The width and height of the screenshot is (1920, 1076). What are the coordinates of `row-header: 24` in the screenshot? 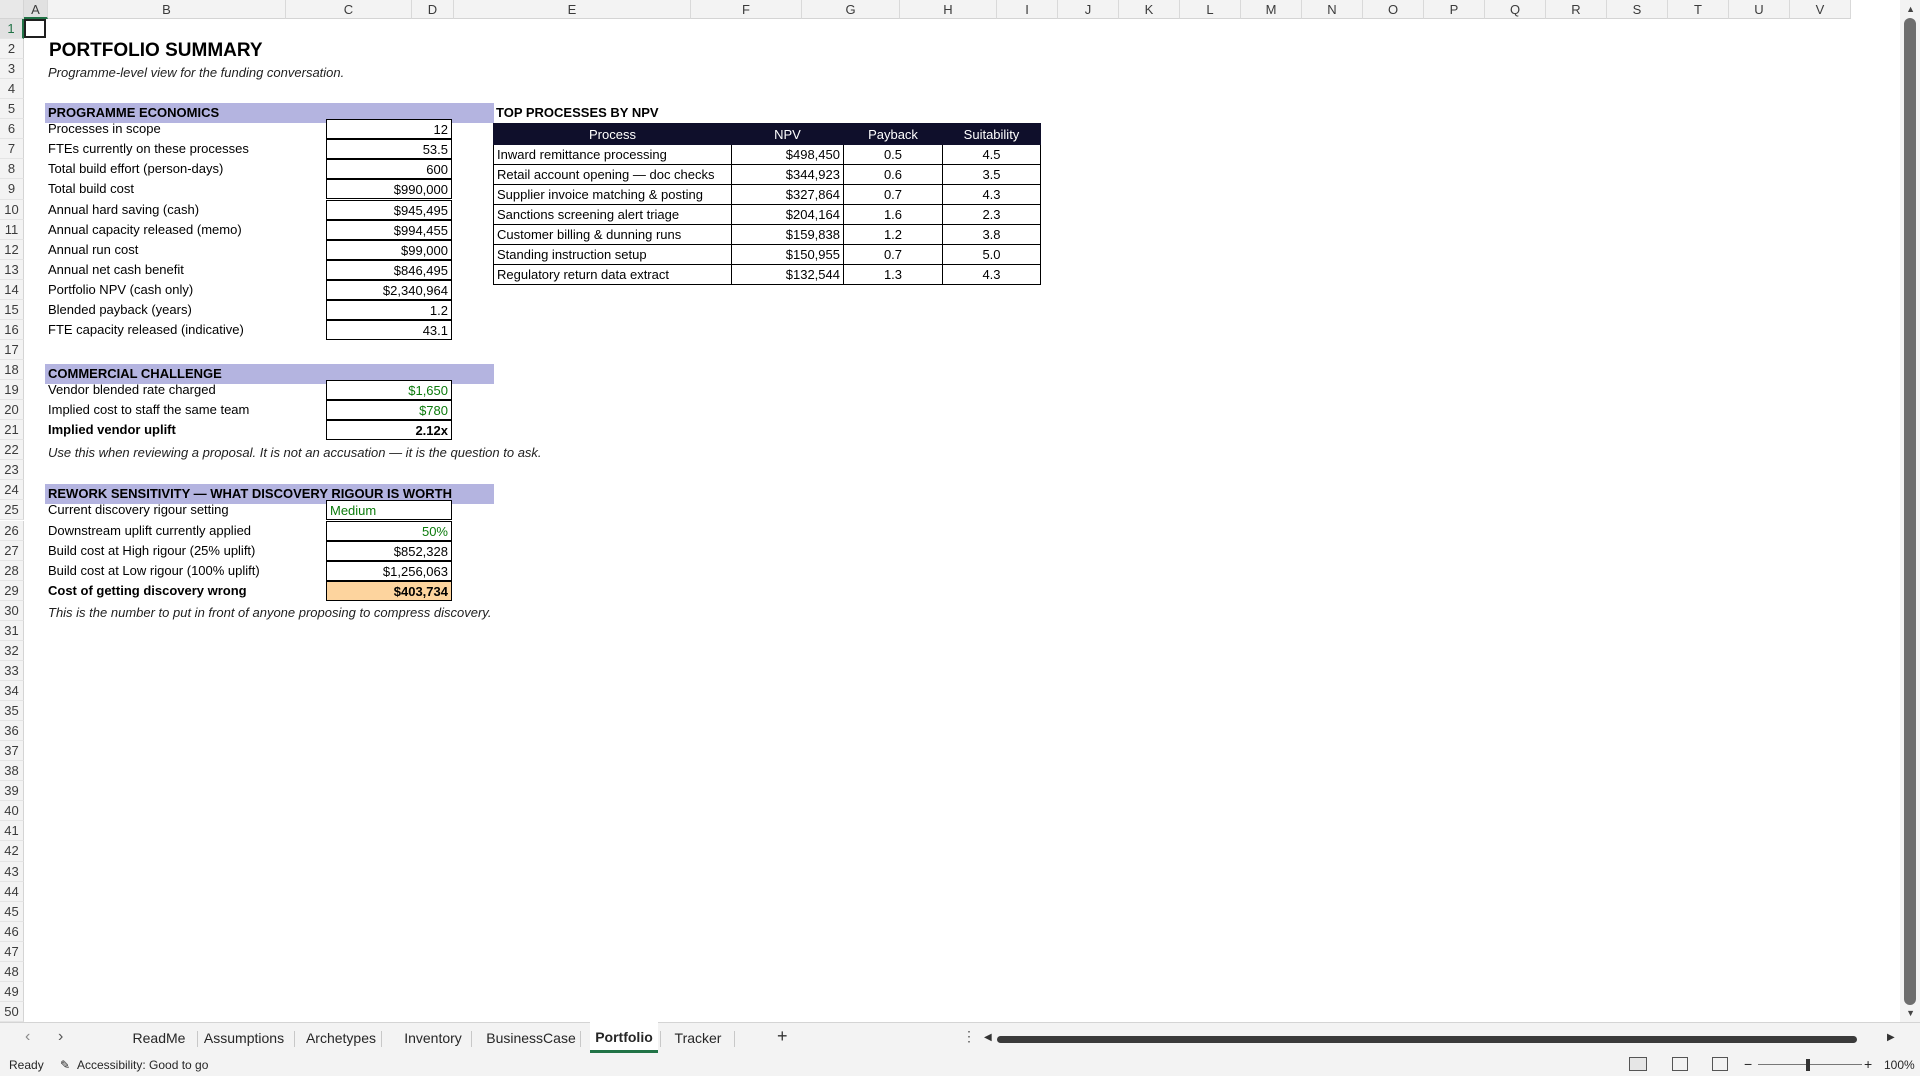 It's located at (12, 490).